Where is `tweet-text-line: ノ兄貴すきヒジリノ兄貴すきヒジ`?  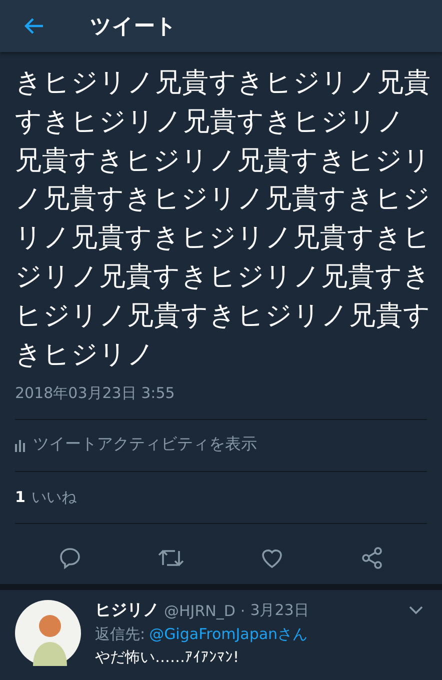
tweet-text-line: ノ兄貴すきヒジリノ兄貴すきヒジ is located at coordinates (221, 199).